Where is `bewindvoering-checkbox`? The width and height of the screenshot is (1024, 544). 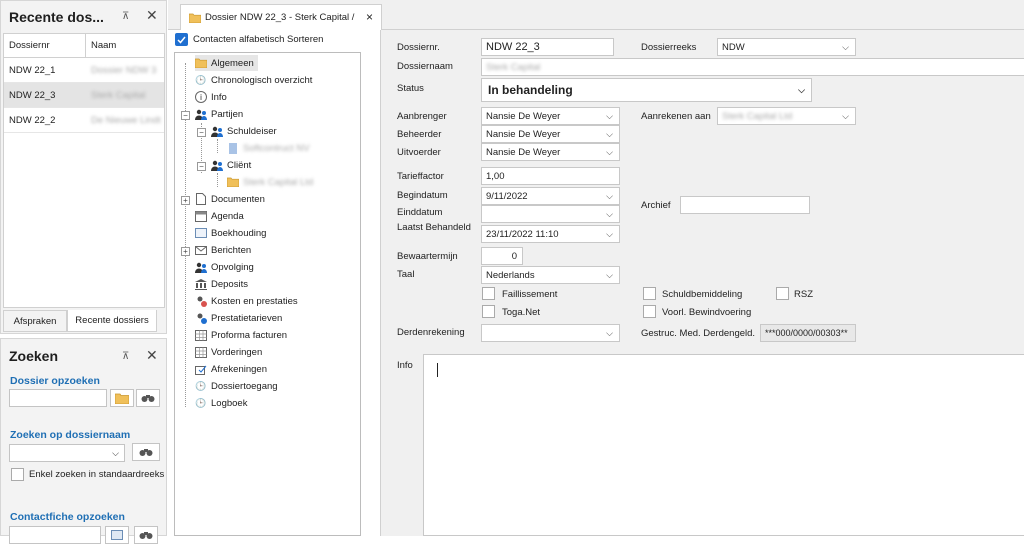 bewindvoering-checkbox is located at coordinates (649, 311).